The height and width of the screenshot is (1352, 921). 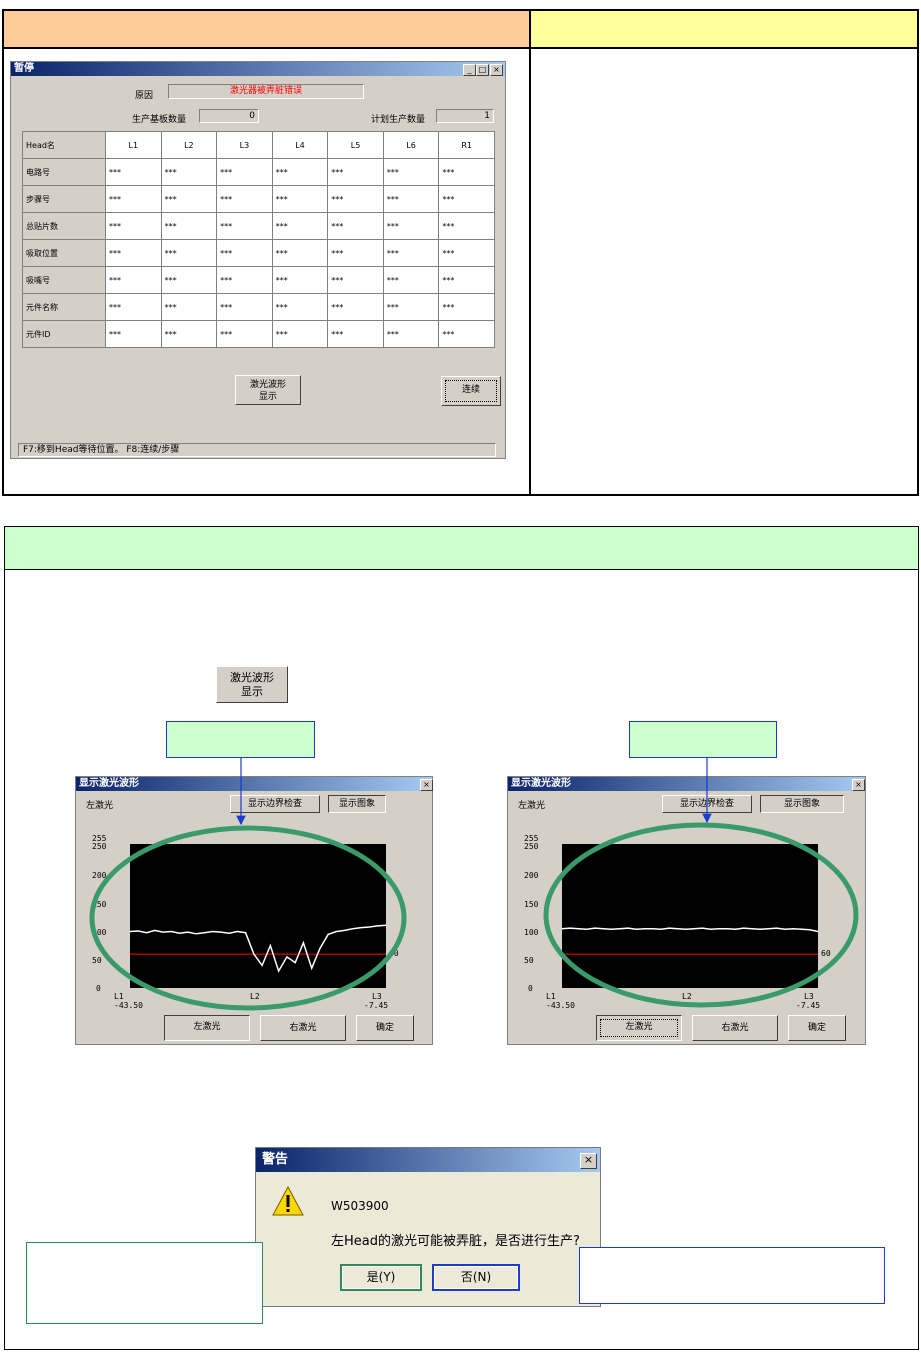 What do you see at coordinates (64, 199) in the screenshot?
I see `row-label: 步骤号` at bounding box center [64, 199].